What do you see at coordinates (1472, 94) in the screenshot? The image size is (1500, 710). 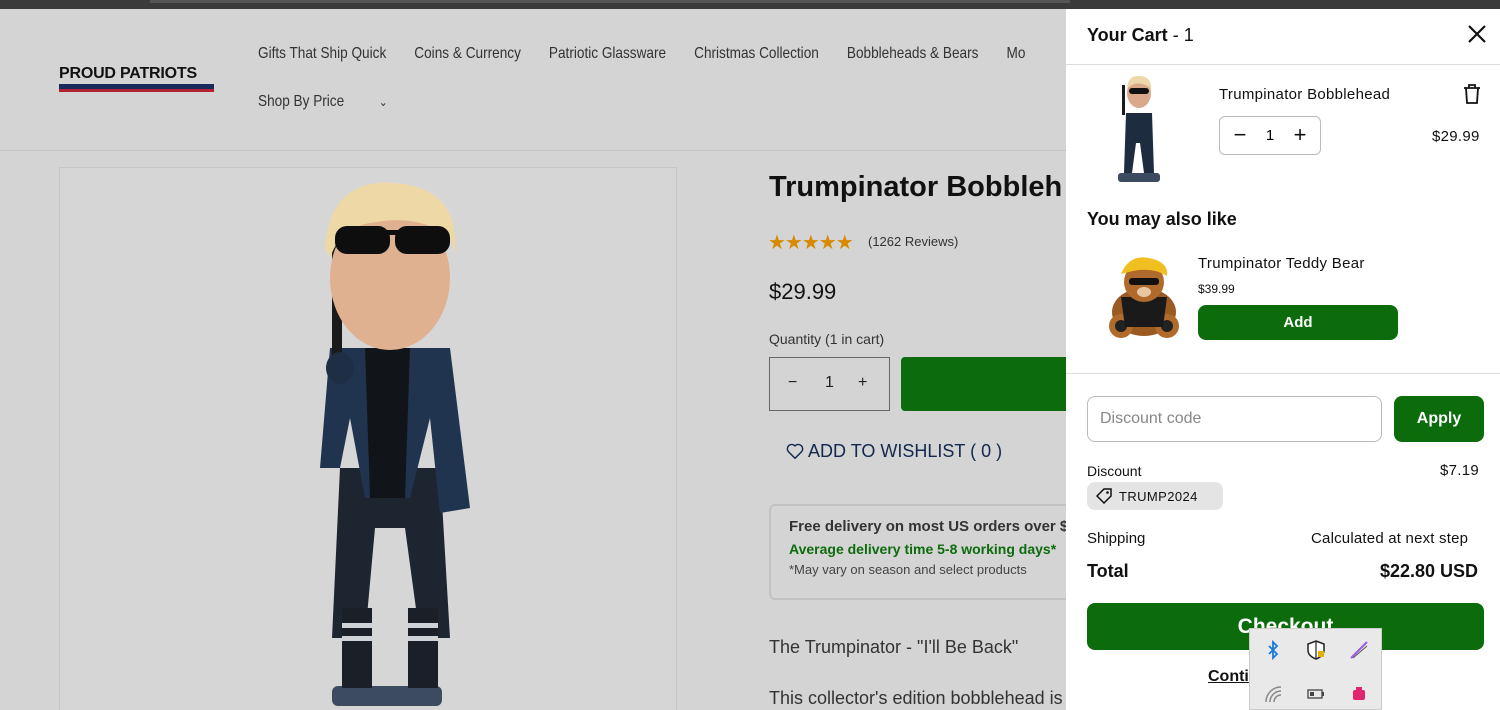 I see `trash-icon` at bounding box center [1472, 94].